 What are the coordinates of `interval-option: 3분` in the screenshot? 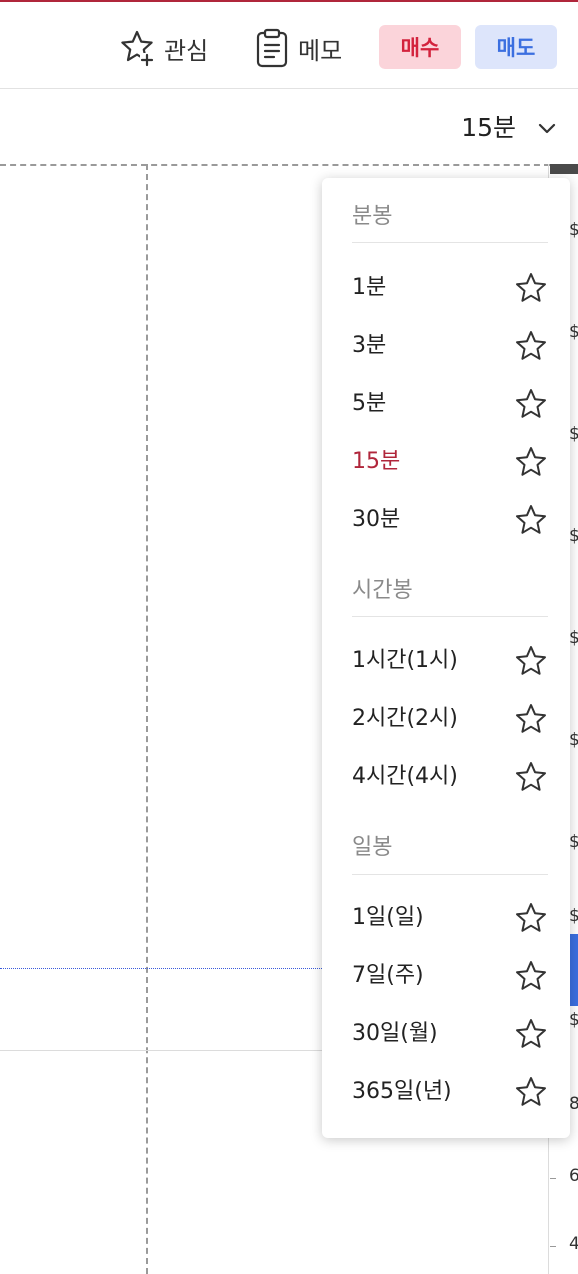 It's located at (450, 346).